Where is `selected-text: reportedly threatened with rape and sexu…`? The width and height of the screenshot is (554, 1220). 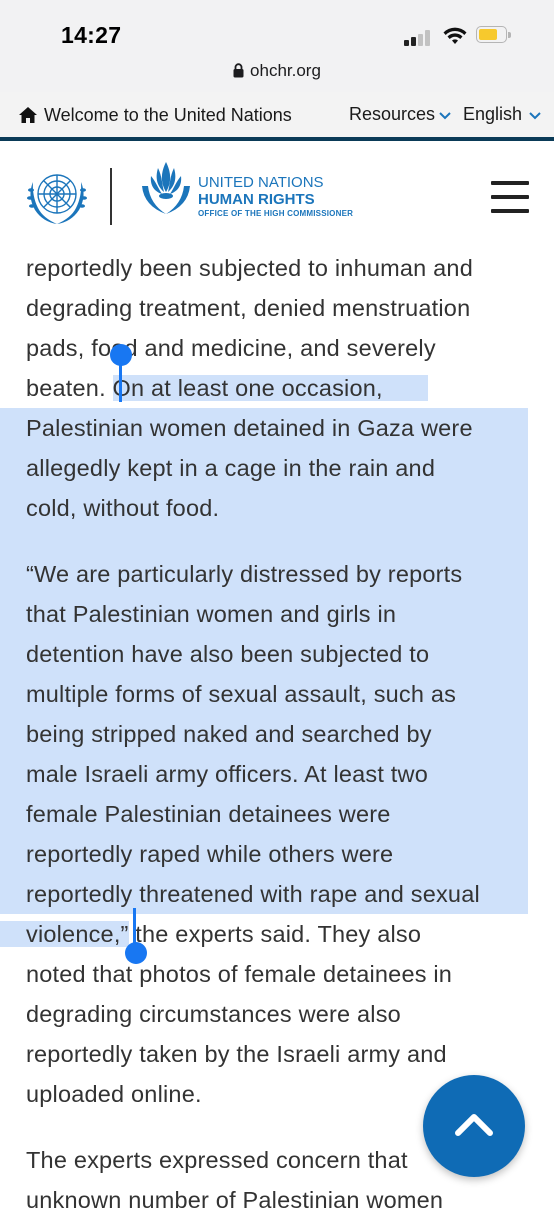 selected-text: reportedly threatened with rape and sexu… is located at coordinates (264, 894).